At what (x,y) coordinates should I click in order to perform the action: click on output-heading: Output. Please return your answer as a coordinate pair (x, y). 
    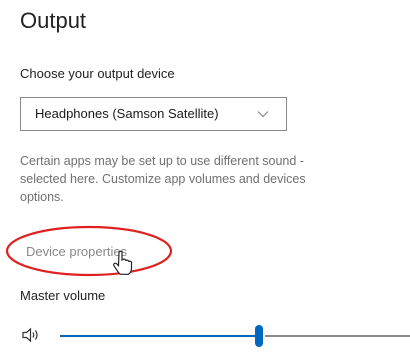
    Looking at the image, I should click on (53, 20).